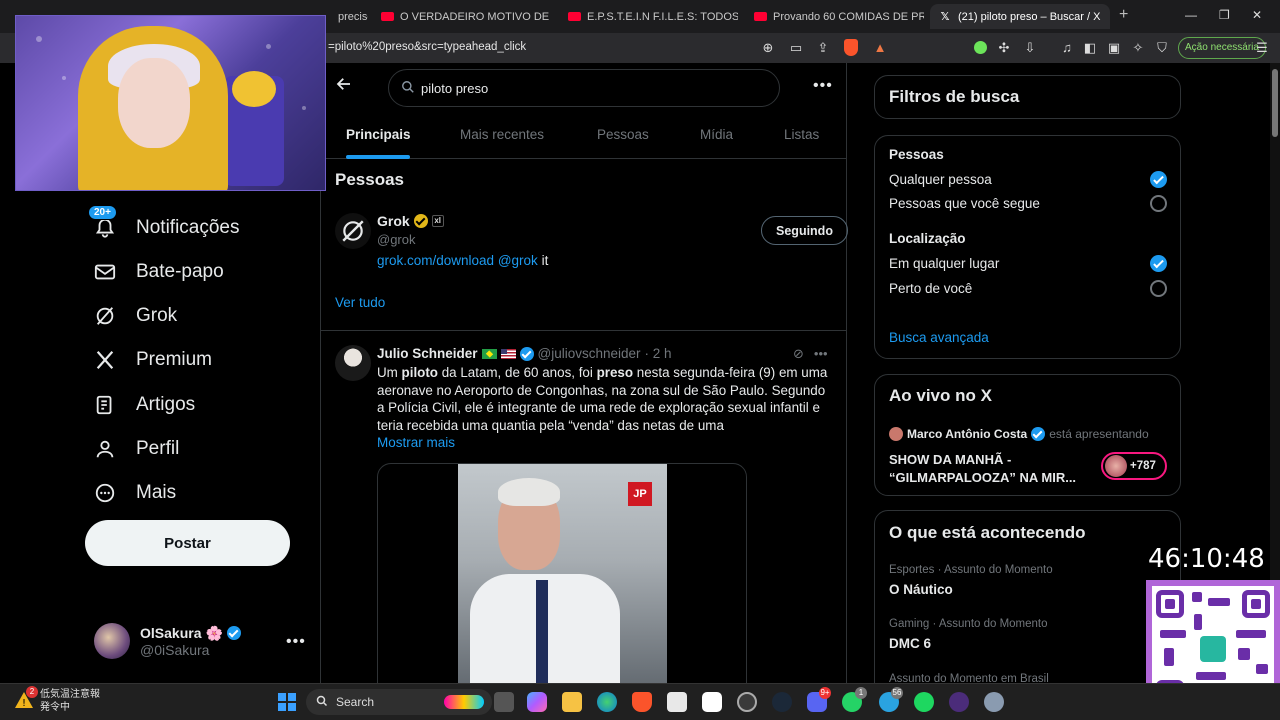  I want to click on windows-start-icon, so click(287, 702).